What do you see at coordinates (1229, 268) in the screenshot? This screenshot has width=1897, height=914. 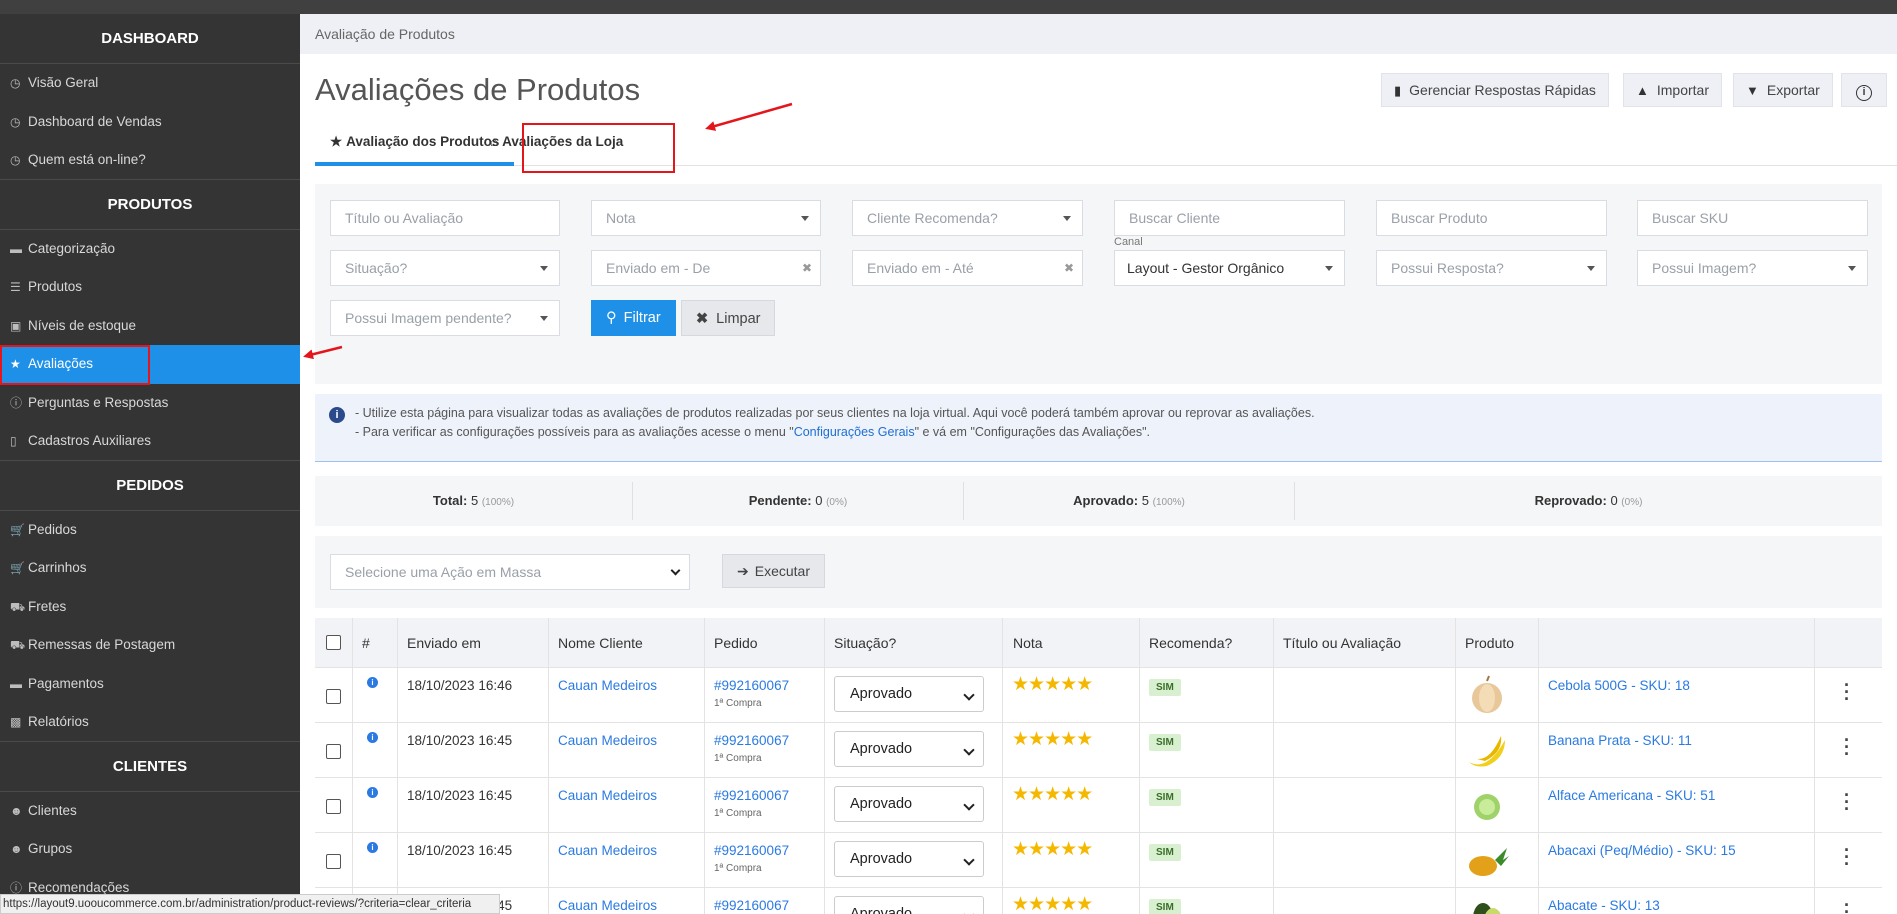 I see `channel-select: Layout - Gestor Orgânico` at bounding box center [1229, 268].